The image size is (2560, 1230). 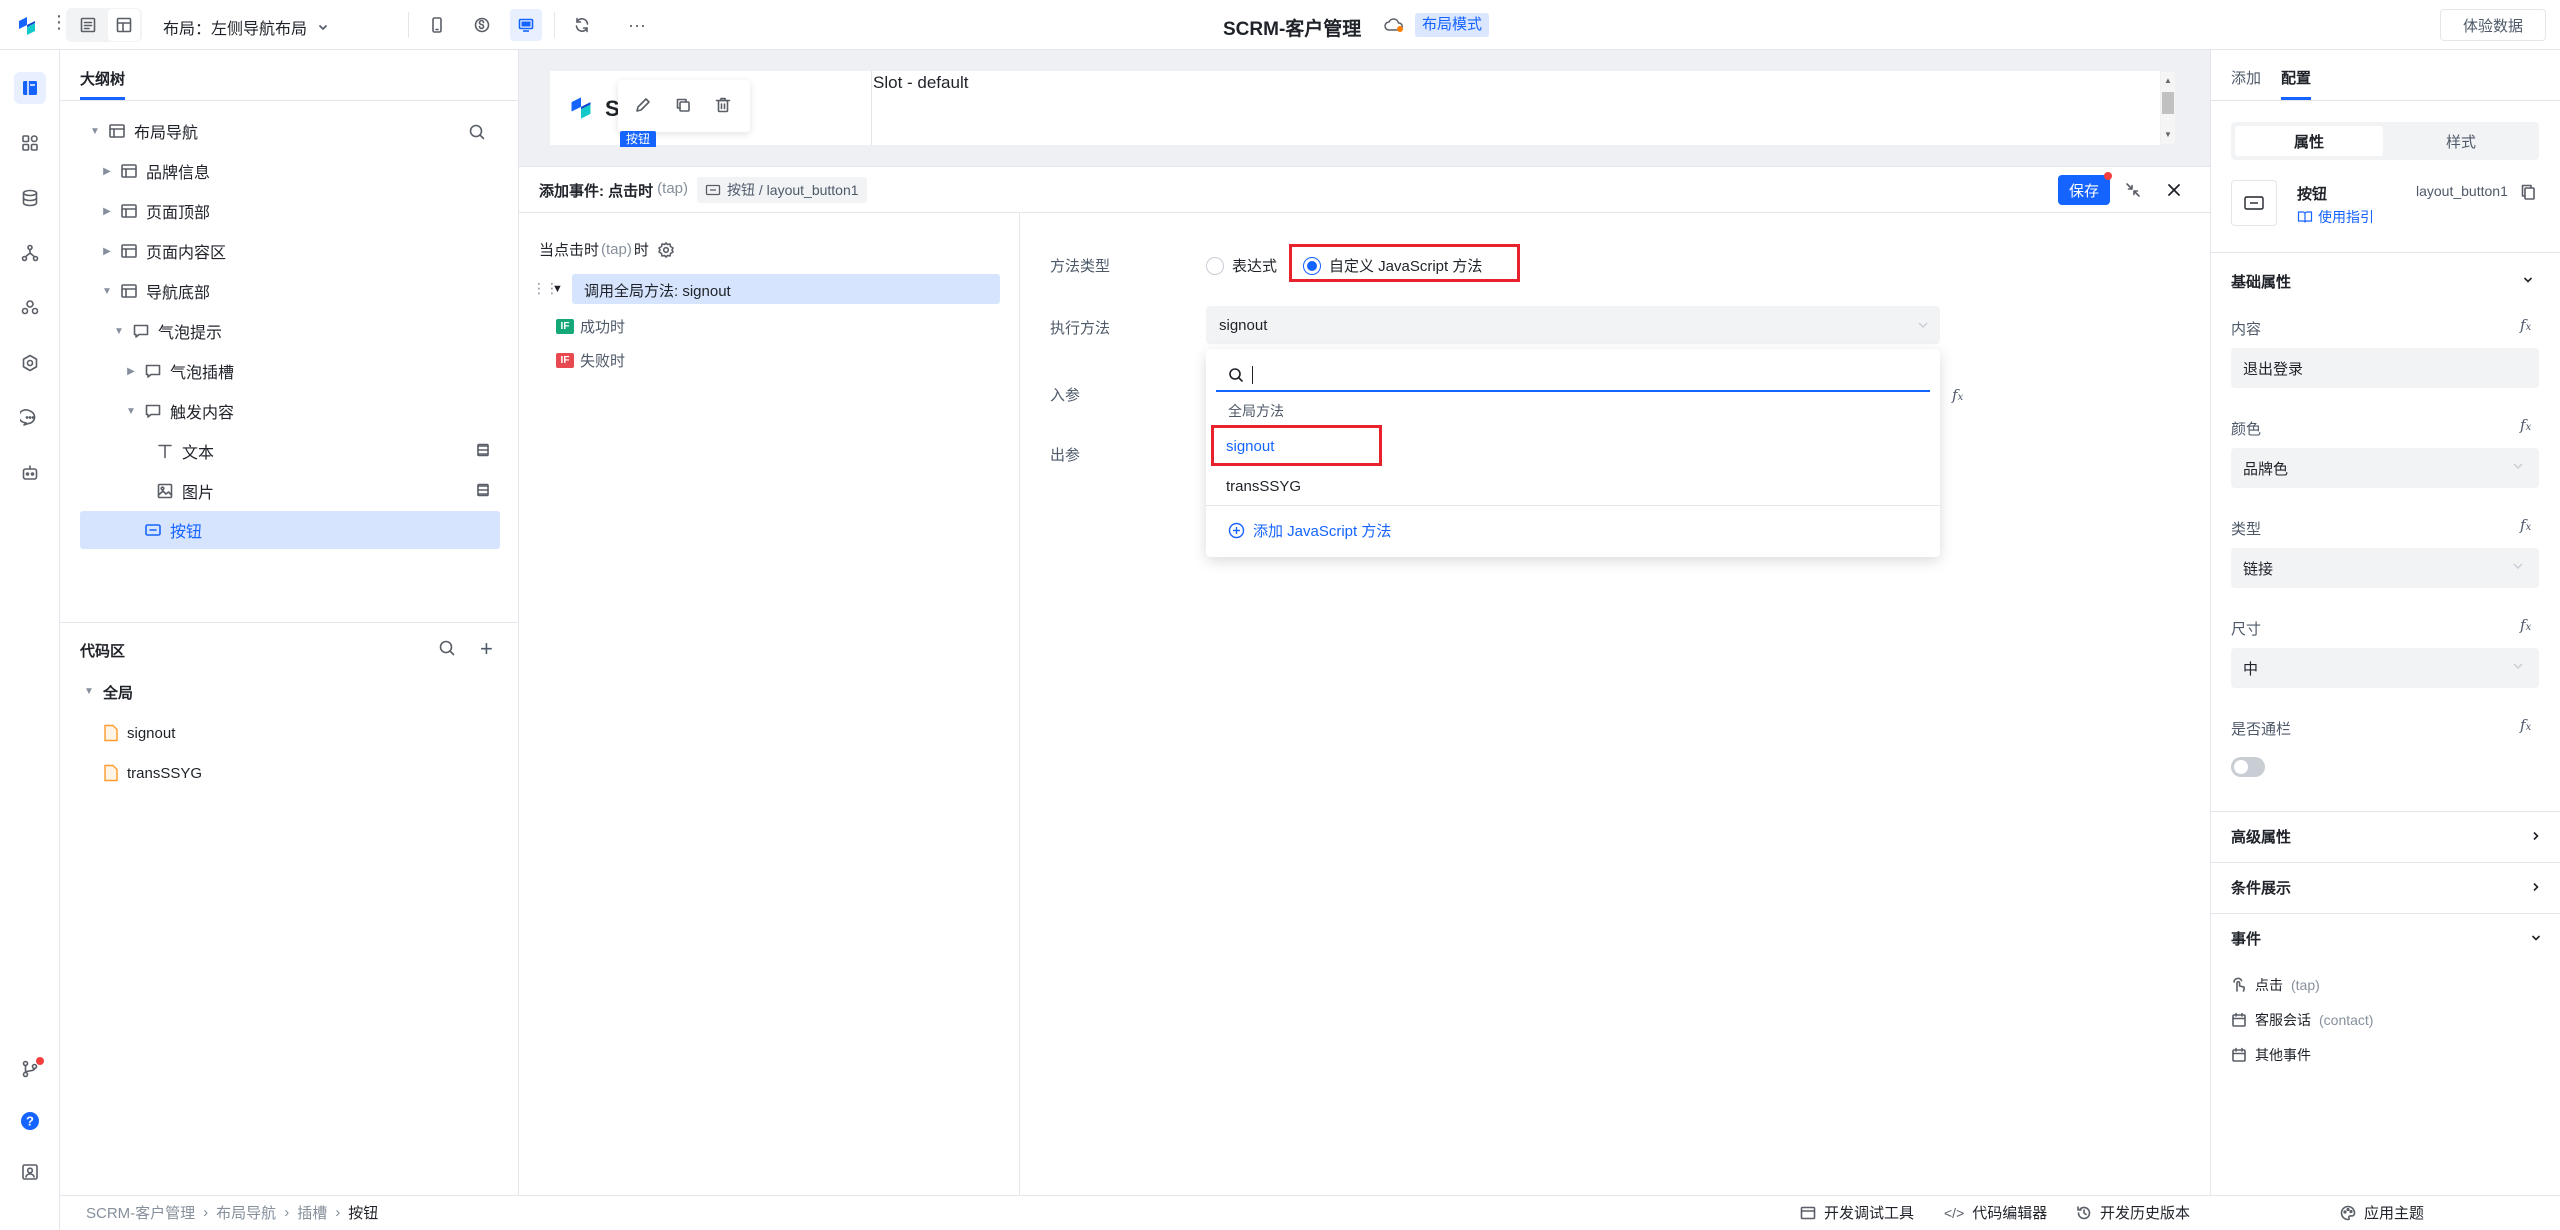 I want to click on tree-item: 图片, so click(x=290, y=491).